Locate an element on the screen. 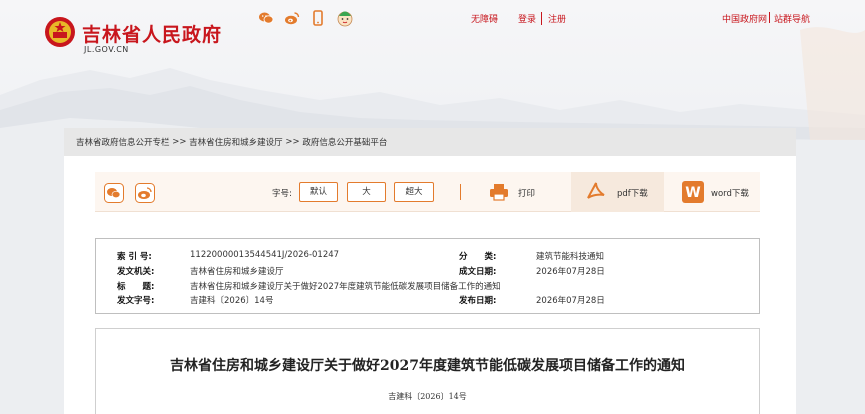 The height and width of the screenshot is (414, 865). login-link: 登录 is located at coordinates (527, 18).